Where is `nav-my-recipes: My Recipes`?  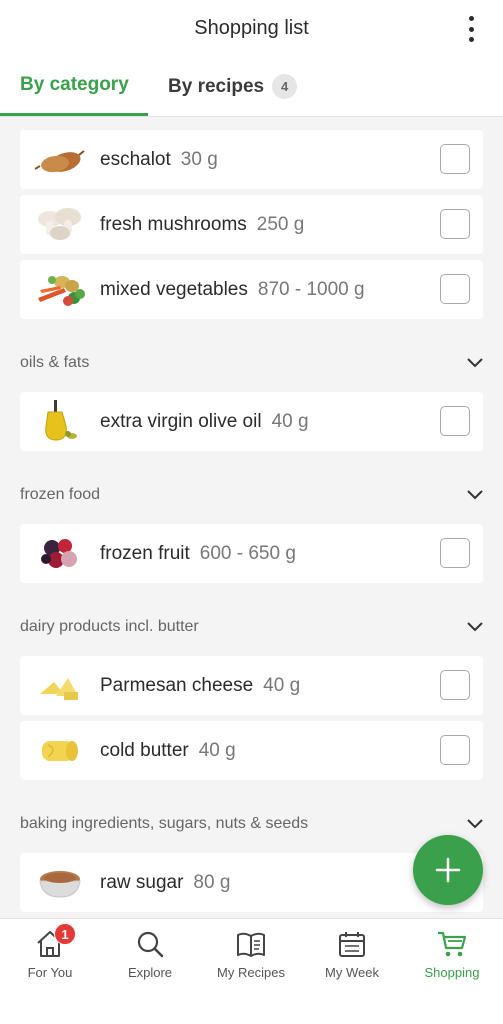
nav-my-recipes: My Recipes is located at coordinates (251, 954).